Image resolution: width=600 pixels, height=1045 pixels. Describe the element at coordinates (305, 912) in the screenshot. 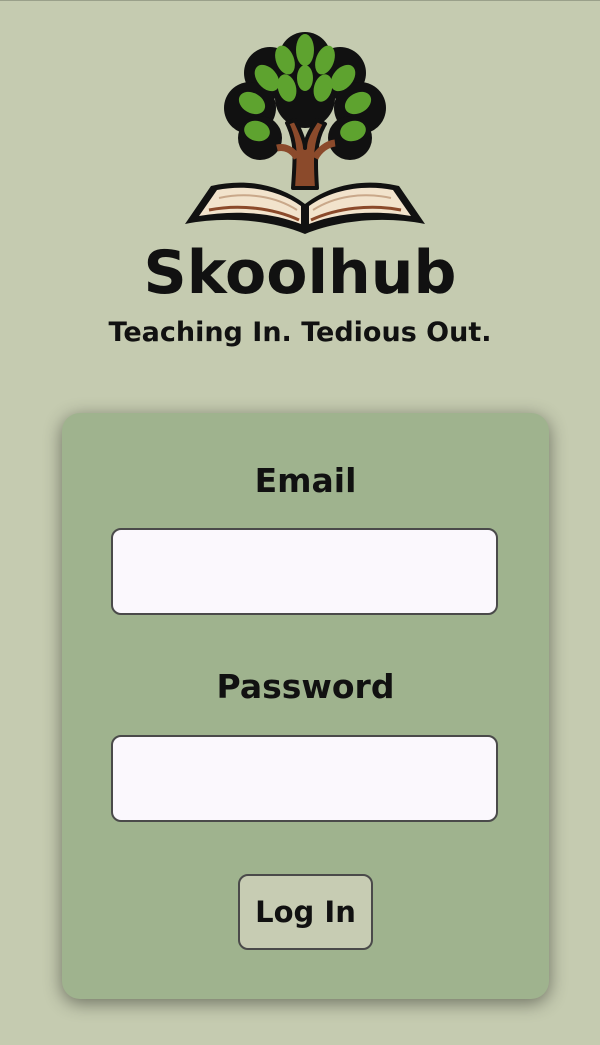

I see `login-button: Log In` at that location.